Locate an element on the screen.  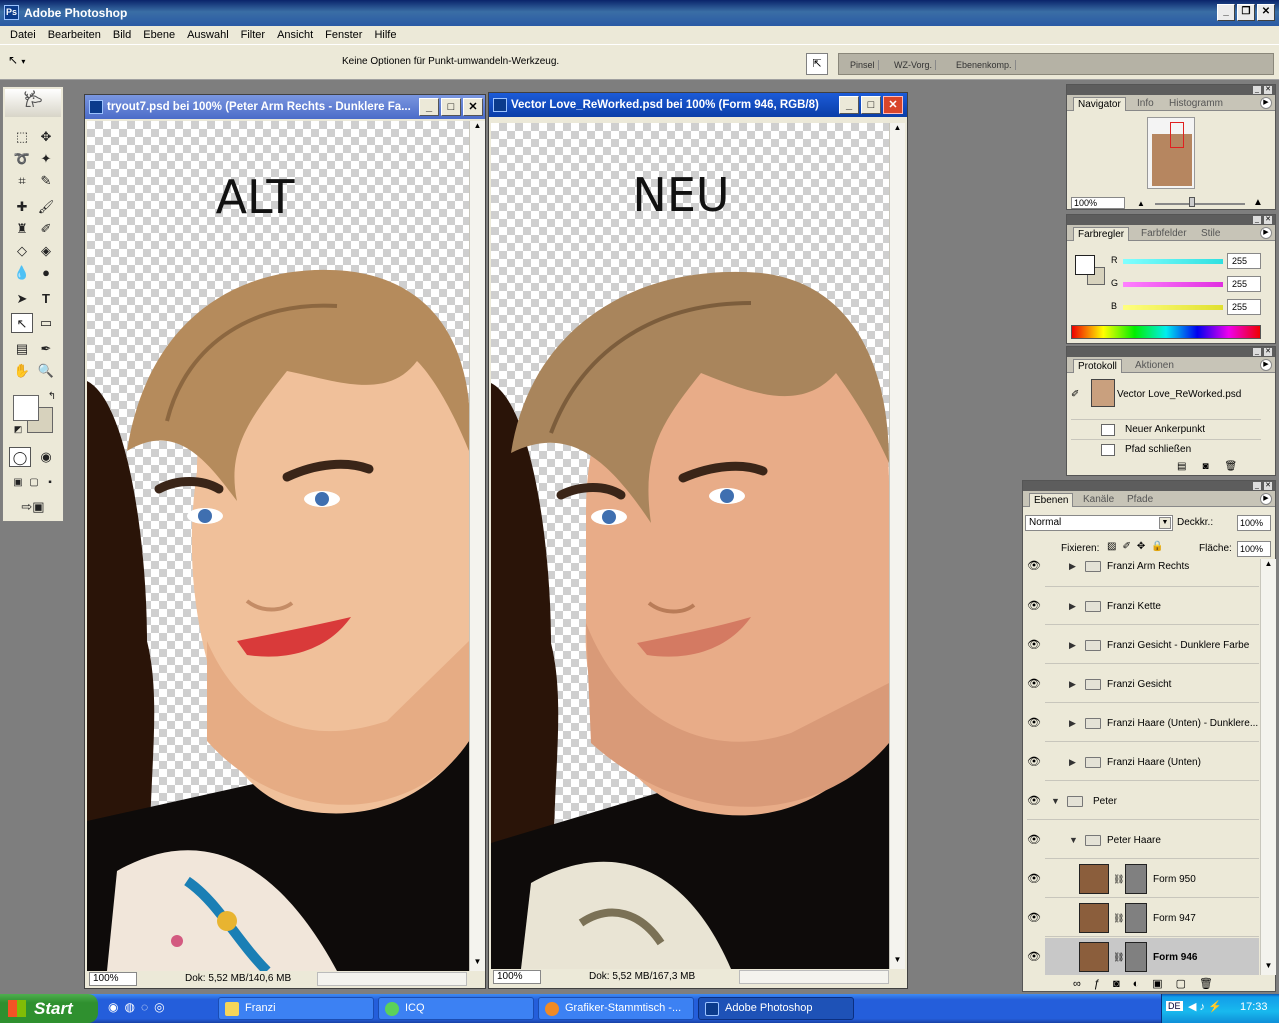
tab-histogramm: Histogramm is located at coordinates (1196, 104).